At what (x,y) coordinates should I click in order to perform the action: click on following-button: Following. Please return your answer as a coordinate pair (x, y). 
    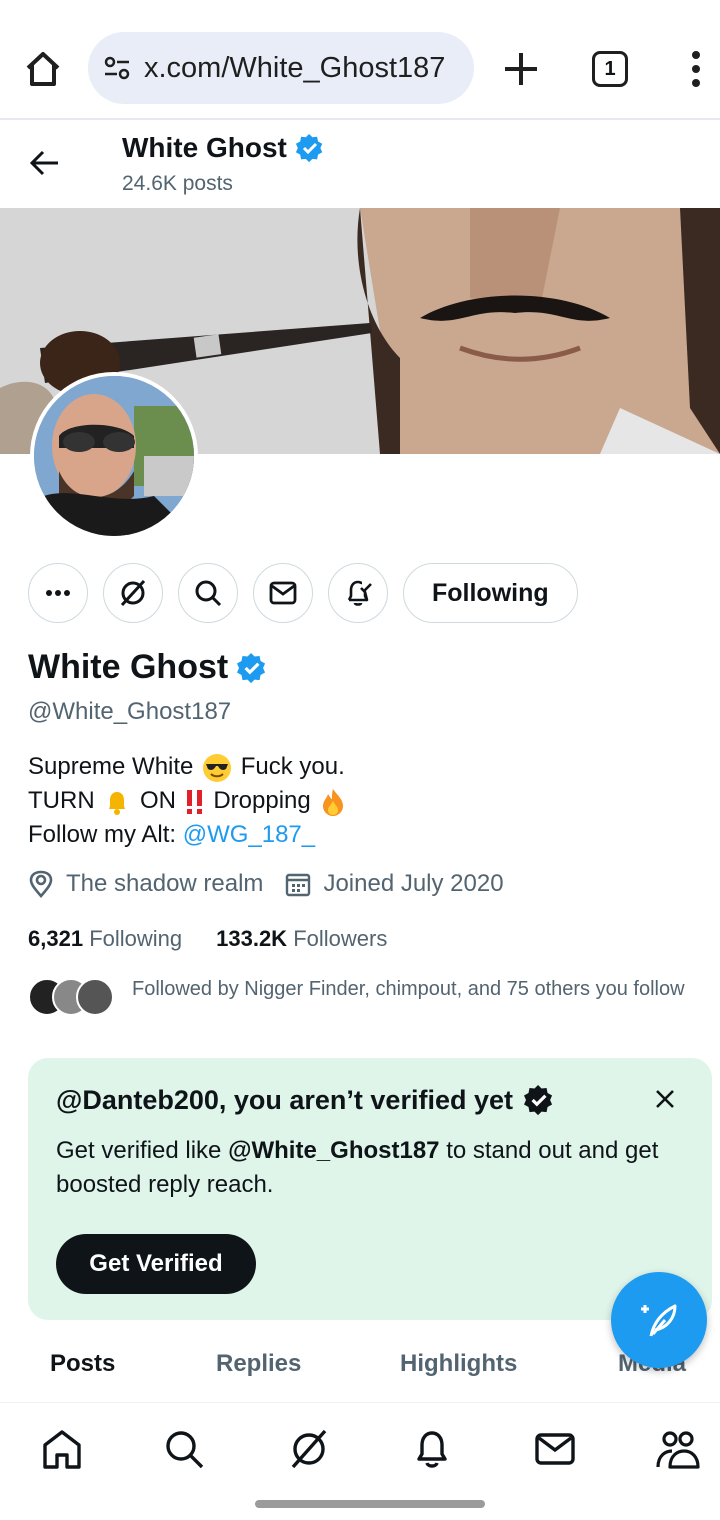
    Looking at the image, I should click on (490, 593).